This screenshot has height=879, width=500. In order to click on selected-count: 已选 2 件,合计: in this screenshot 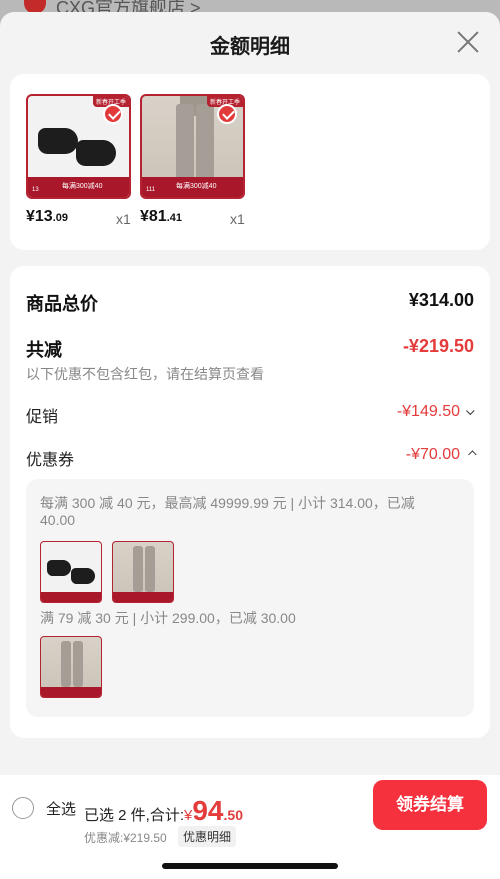, I will do `click(134, 815)`.